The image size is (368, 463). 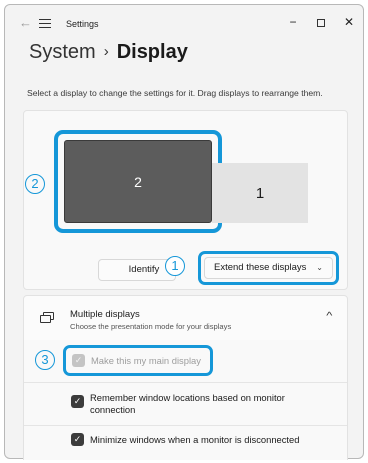 I want to click on maximize-icon, so click(x=321, y=22).